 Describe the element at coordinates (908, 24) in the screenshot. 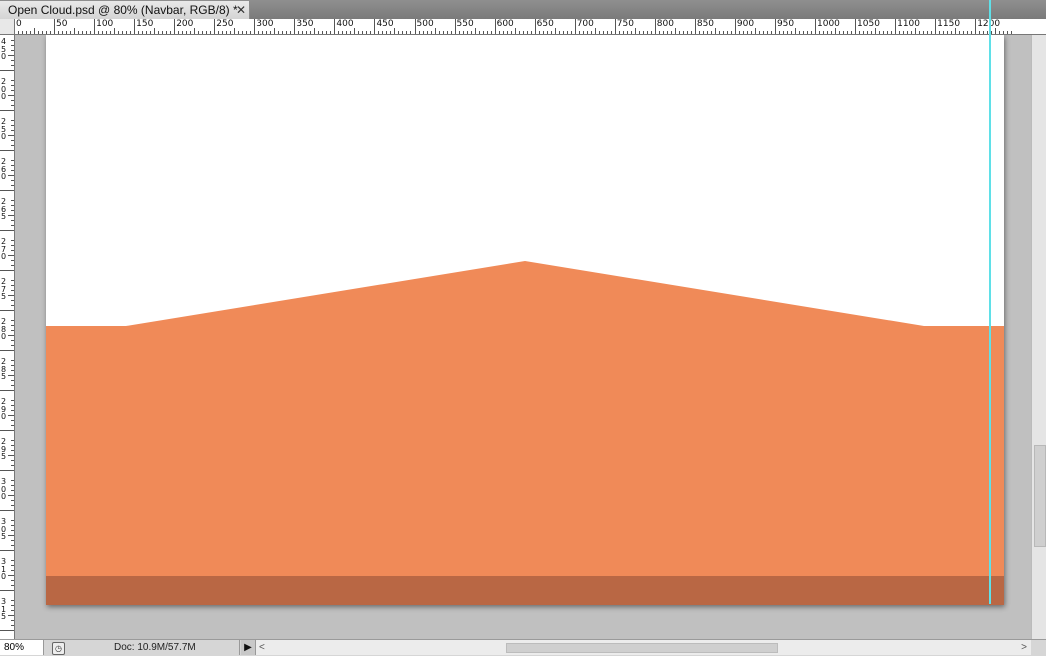

I see `ruler-label: 1100` at that location.